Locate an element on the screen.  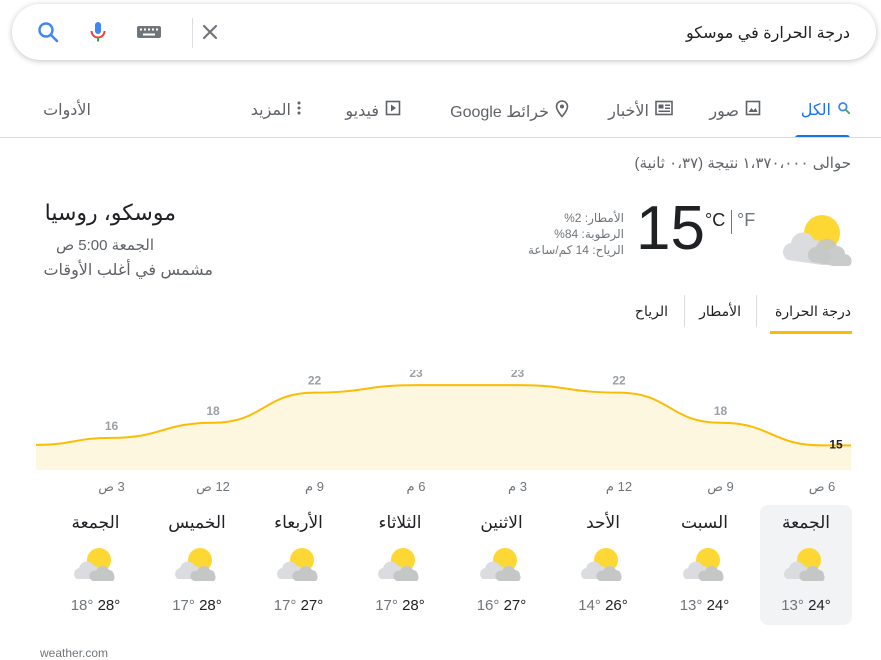
day-name: الخميس is located at coordinates (197, 522).